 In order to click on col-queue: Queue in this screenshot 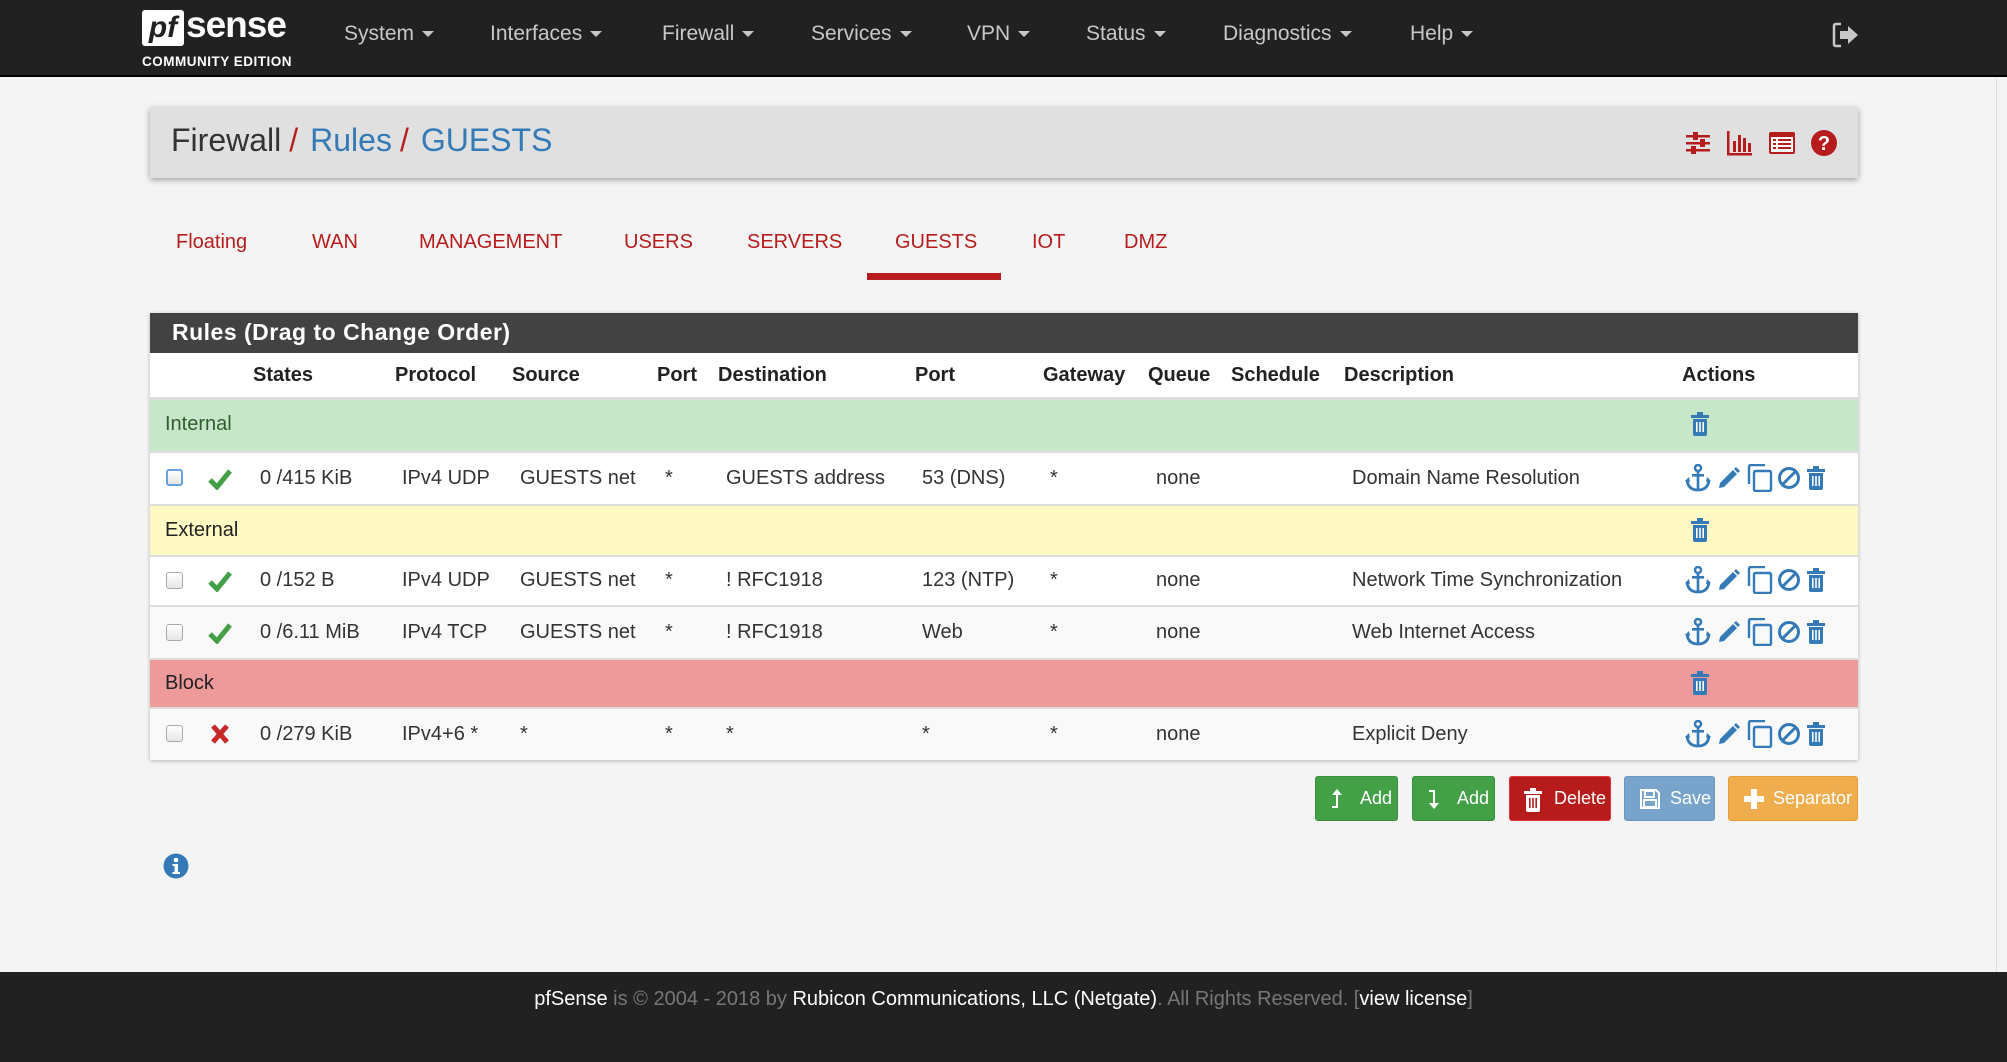, I will do `click(1179, 375)`.